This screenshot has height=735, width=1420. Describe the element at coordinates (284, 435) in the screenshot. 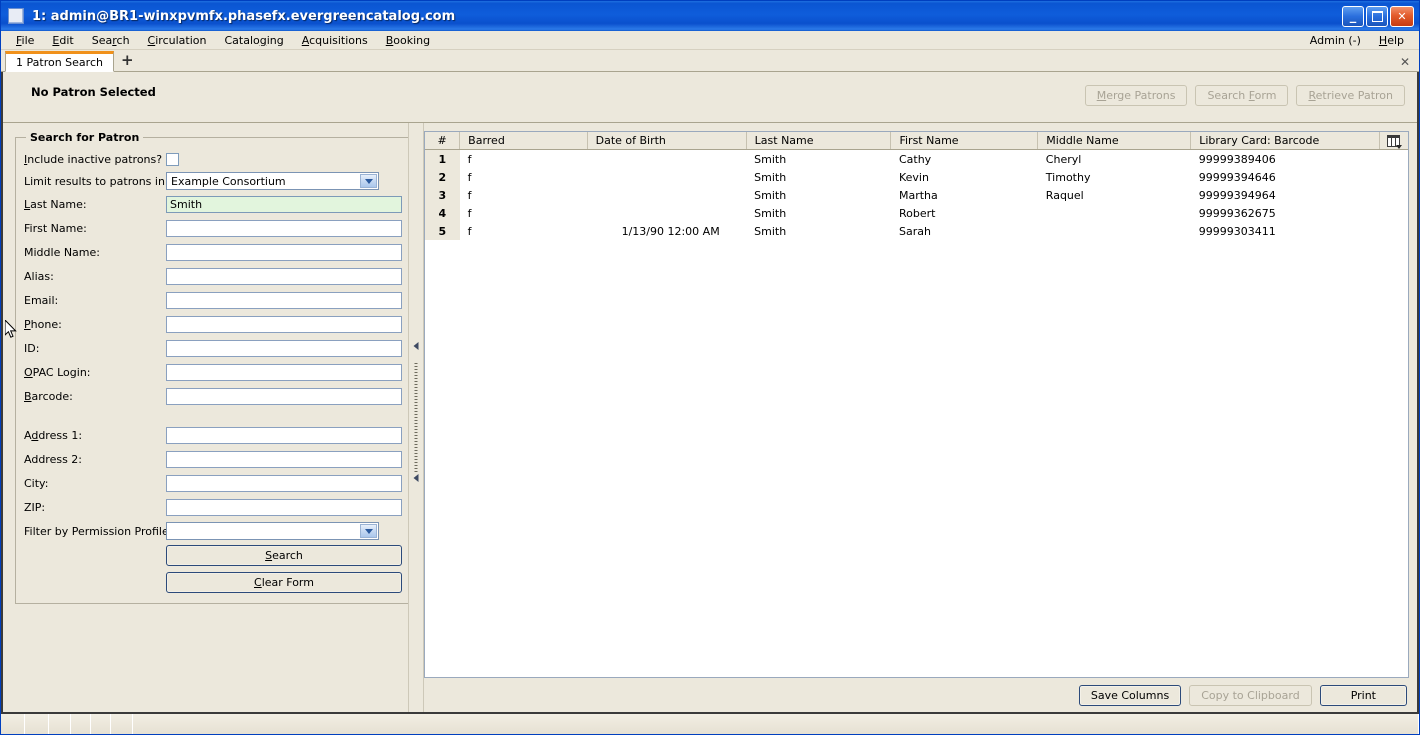

I see `address-1-input` at that location.